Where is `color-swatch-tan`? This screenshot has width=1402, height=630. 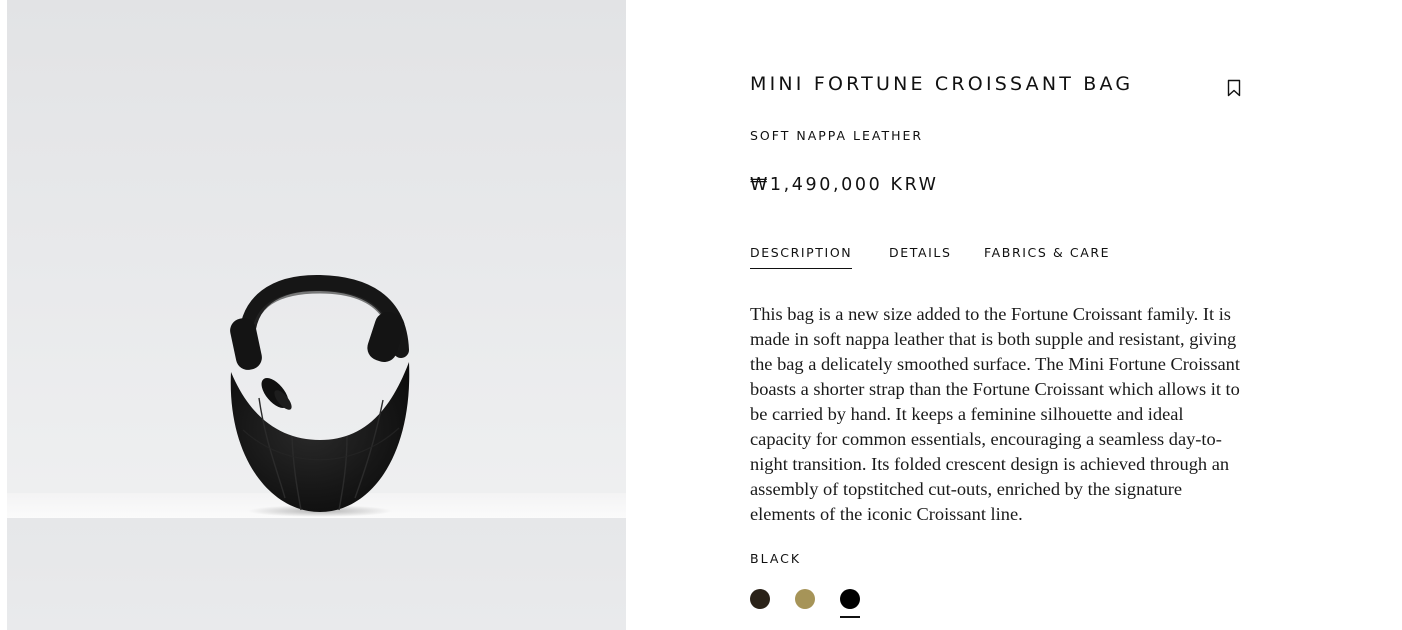 color-swatch-tan is located at coordinates (805, 599).